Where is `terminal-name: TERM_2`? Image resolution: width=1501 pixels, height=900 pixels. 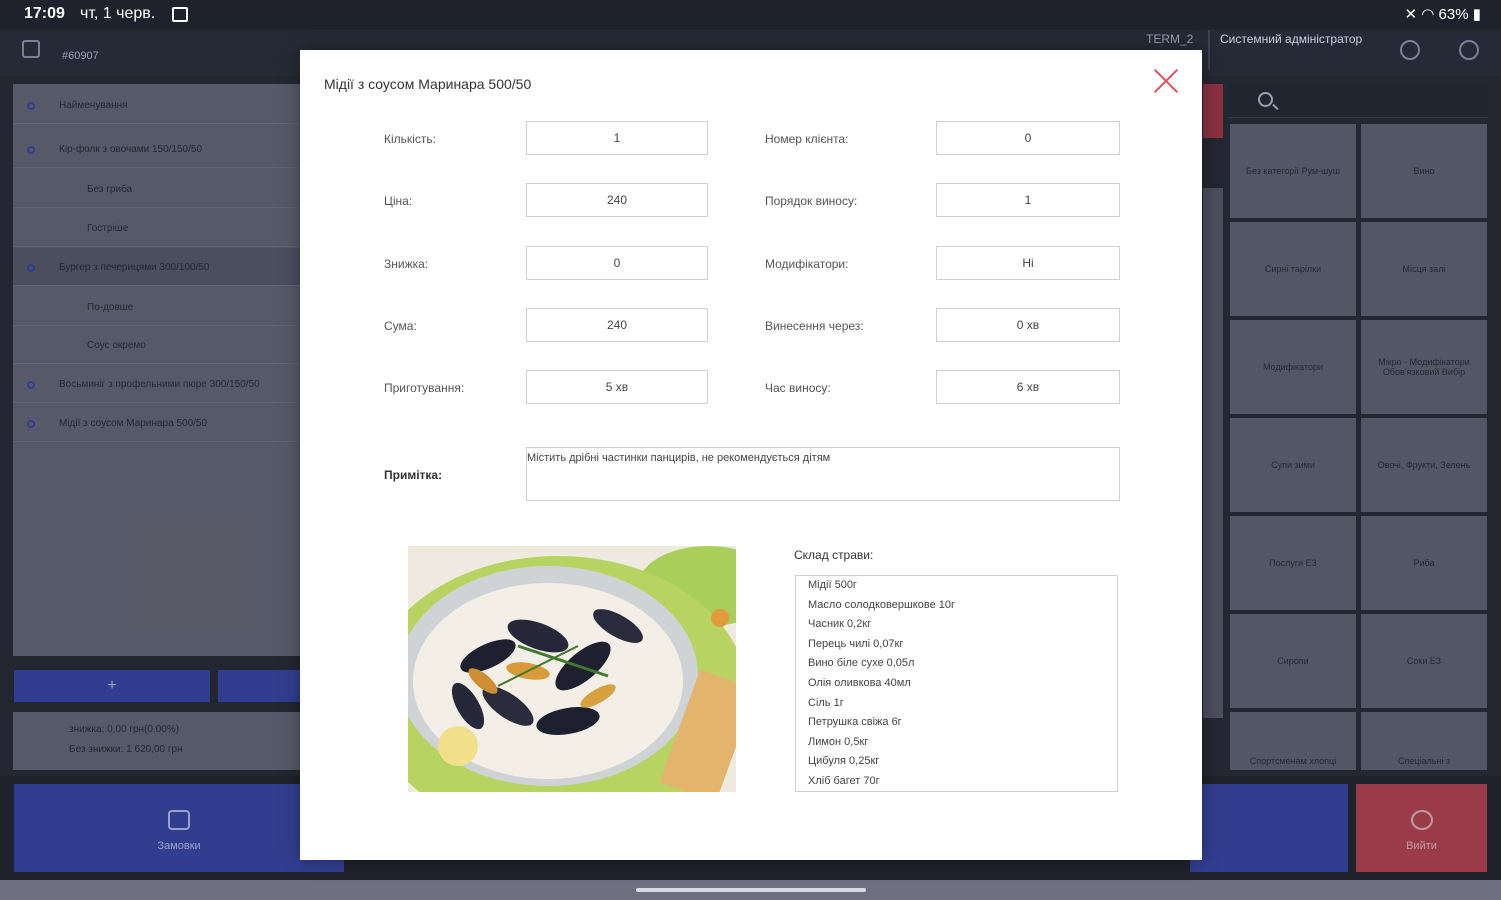 terminal-name: TERM_2 is located at coordinates (1170, 39).